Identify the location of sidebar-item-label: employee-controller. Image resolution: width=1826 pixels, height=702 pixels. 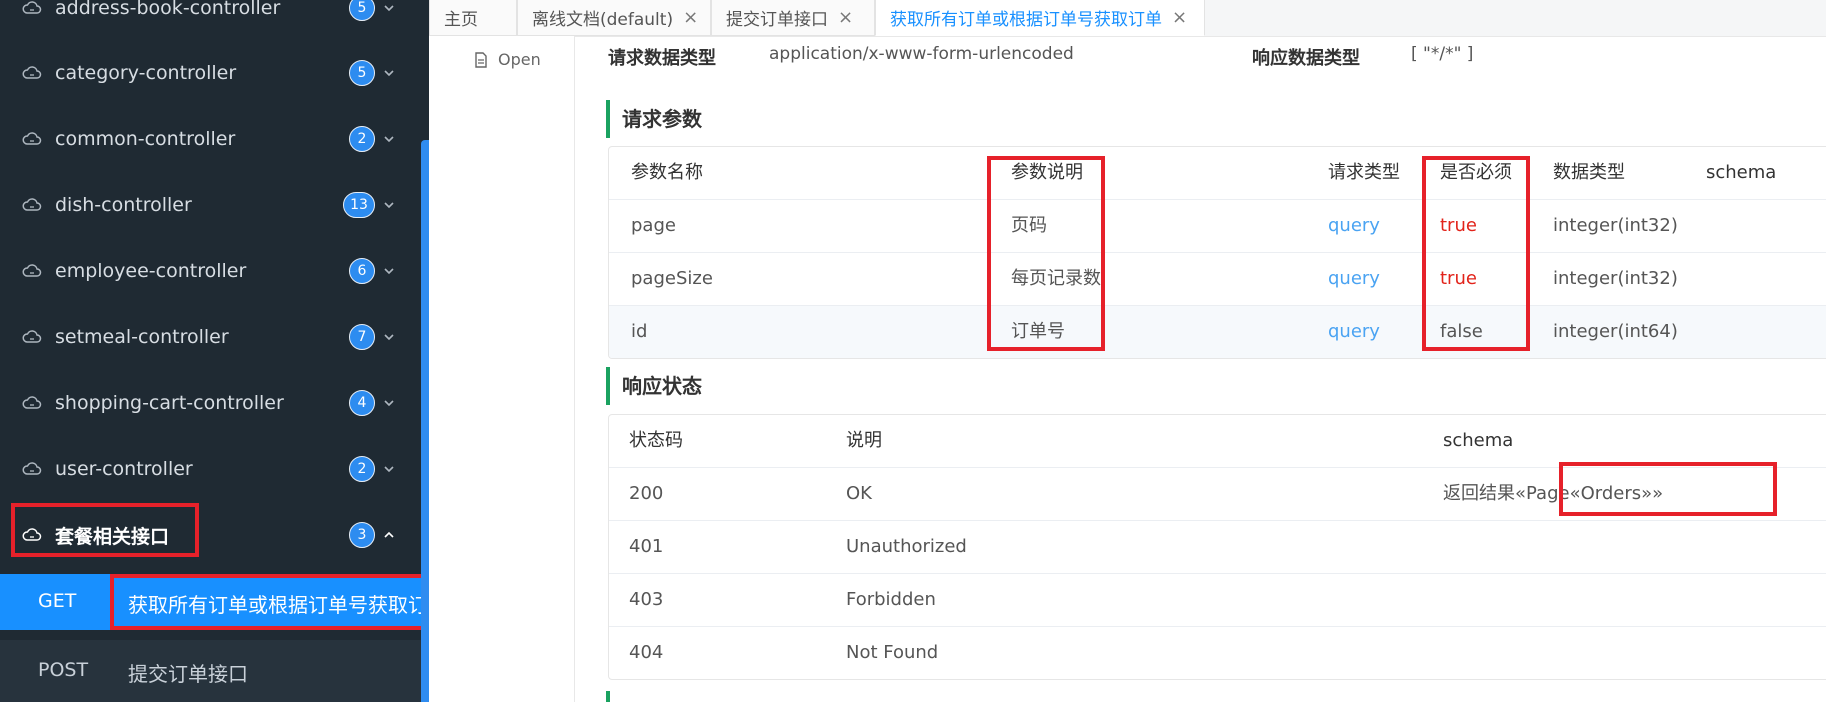
(151, 271).